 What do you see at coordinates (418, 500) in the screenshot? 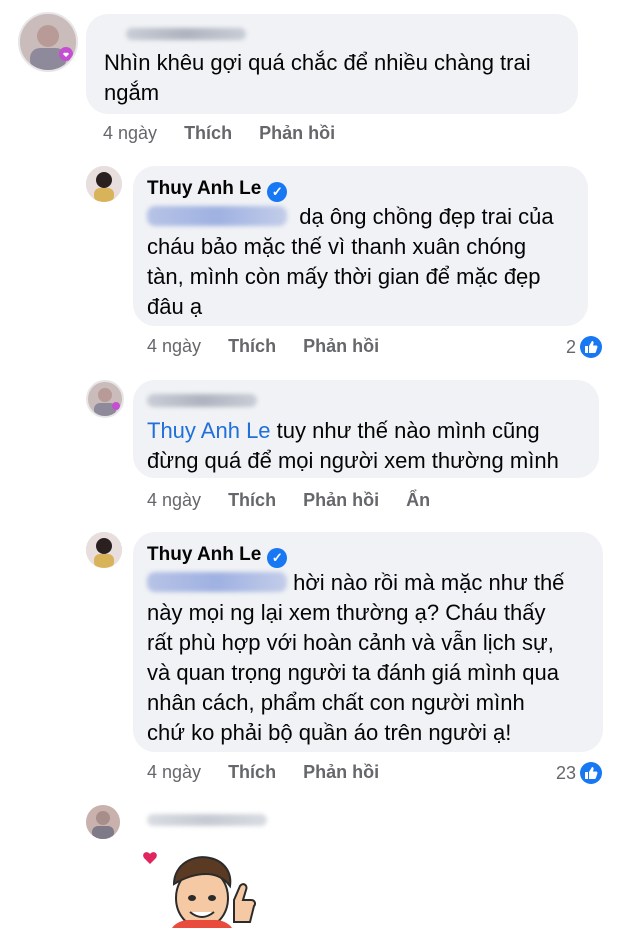
I see `hide-button: Ẩn` at bounding box center [418, 500].